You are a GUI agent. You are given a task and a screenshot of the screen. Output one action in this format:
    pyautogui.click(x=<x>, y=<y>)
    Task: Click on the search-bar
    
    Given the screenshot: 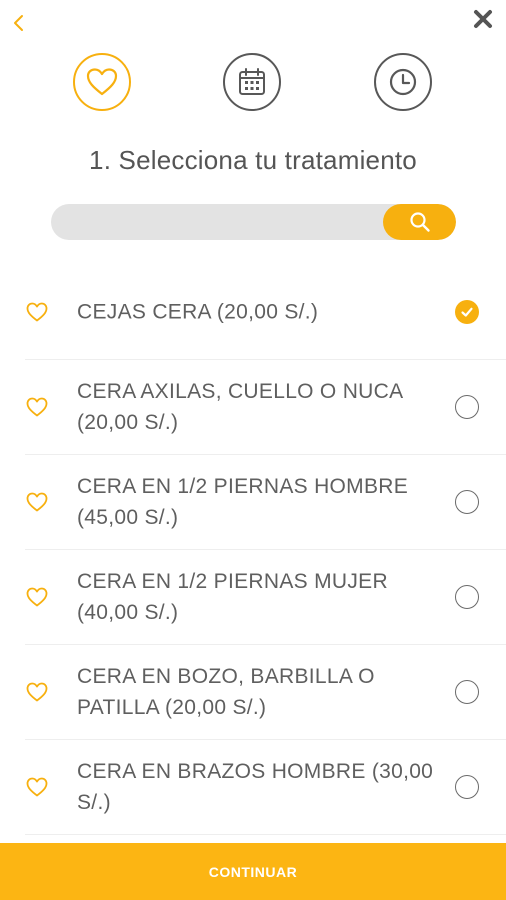 What is the action you would take?
    pyautogui.click(x=253, y=222)
    